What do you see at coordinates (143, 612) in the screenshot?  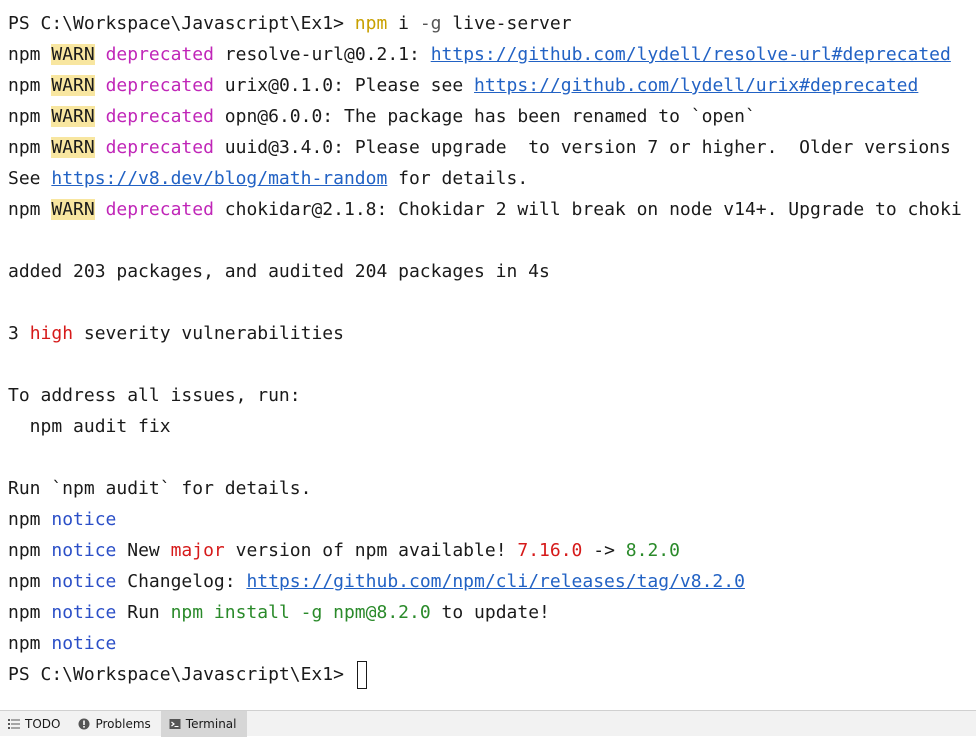 I see `terminal-text: Run` at bounding box center [143, 612].